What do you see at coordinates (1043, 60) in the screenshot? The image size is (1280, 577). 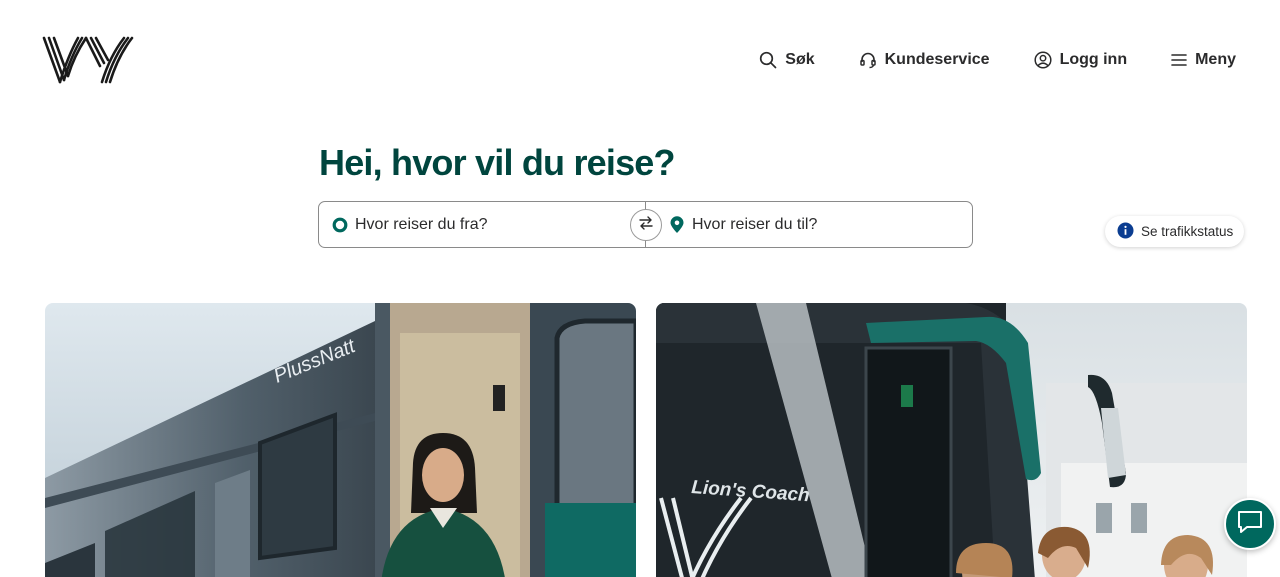 I see `user-icon` at bounding box center [1043, 60].